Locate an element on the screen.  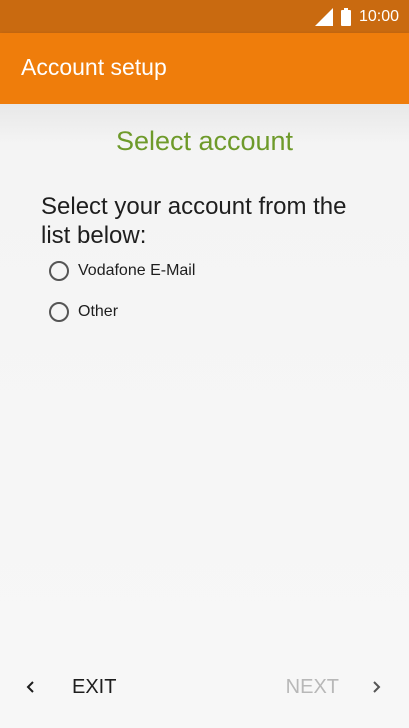
signal-icon is located at coordinates (323, 16).